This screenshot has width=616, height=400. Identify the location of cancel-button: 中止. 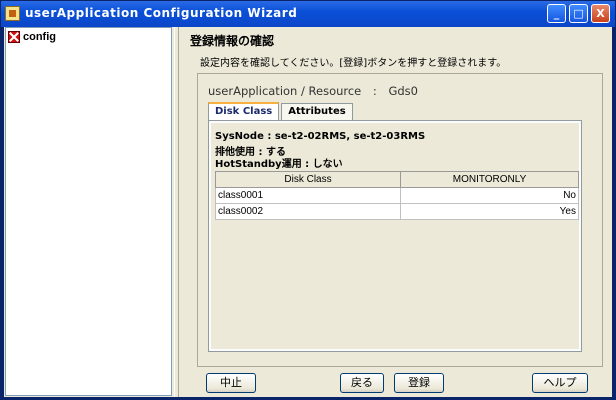
(231, 383).